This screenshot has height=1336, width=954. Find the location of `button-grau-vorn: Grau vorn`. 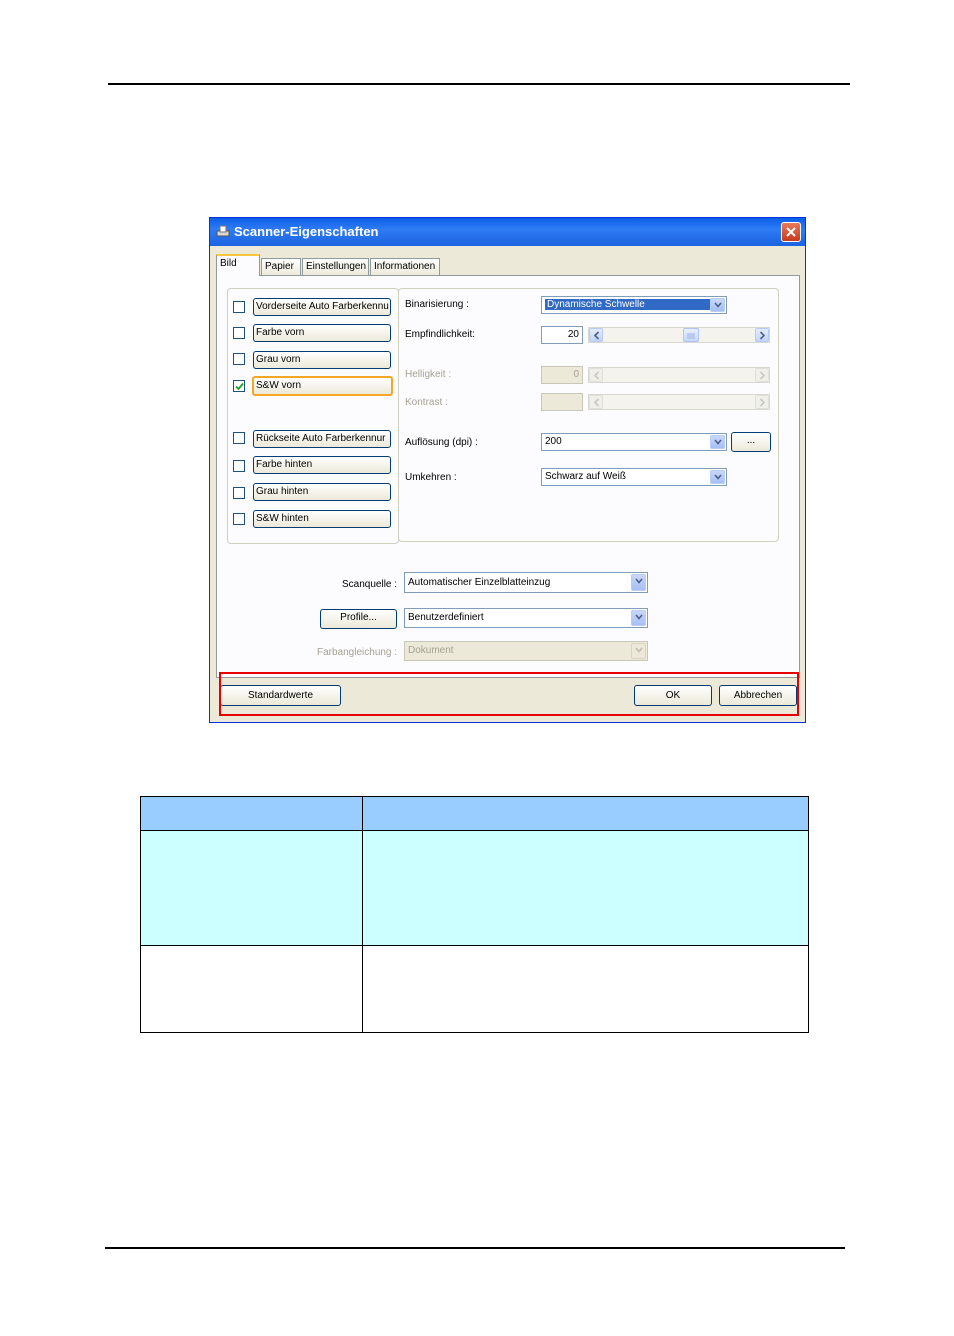

button-grau-vorn: Grau vorn is located at coordinates (322, 360).